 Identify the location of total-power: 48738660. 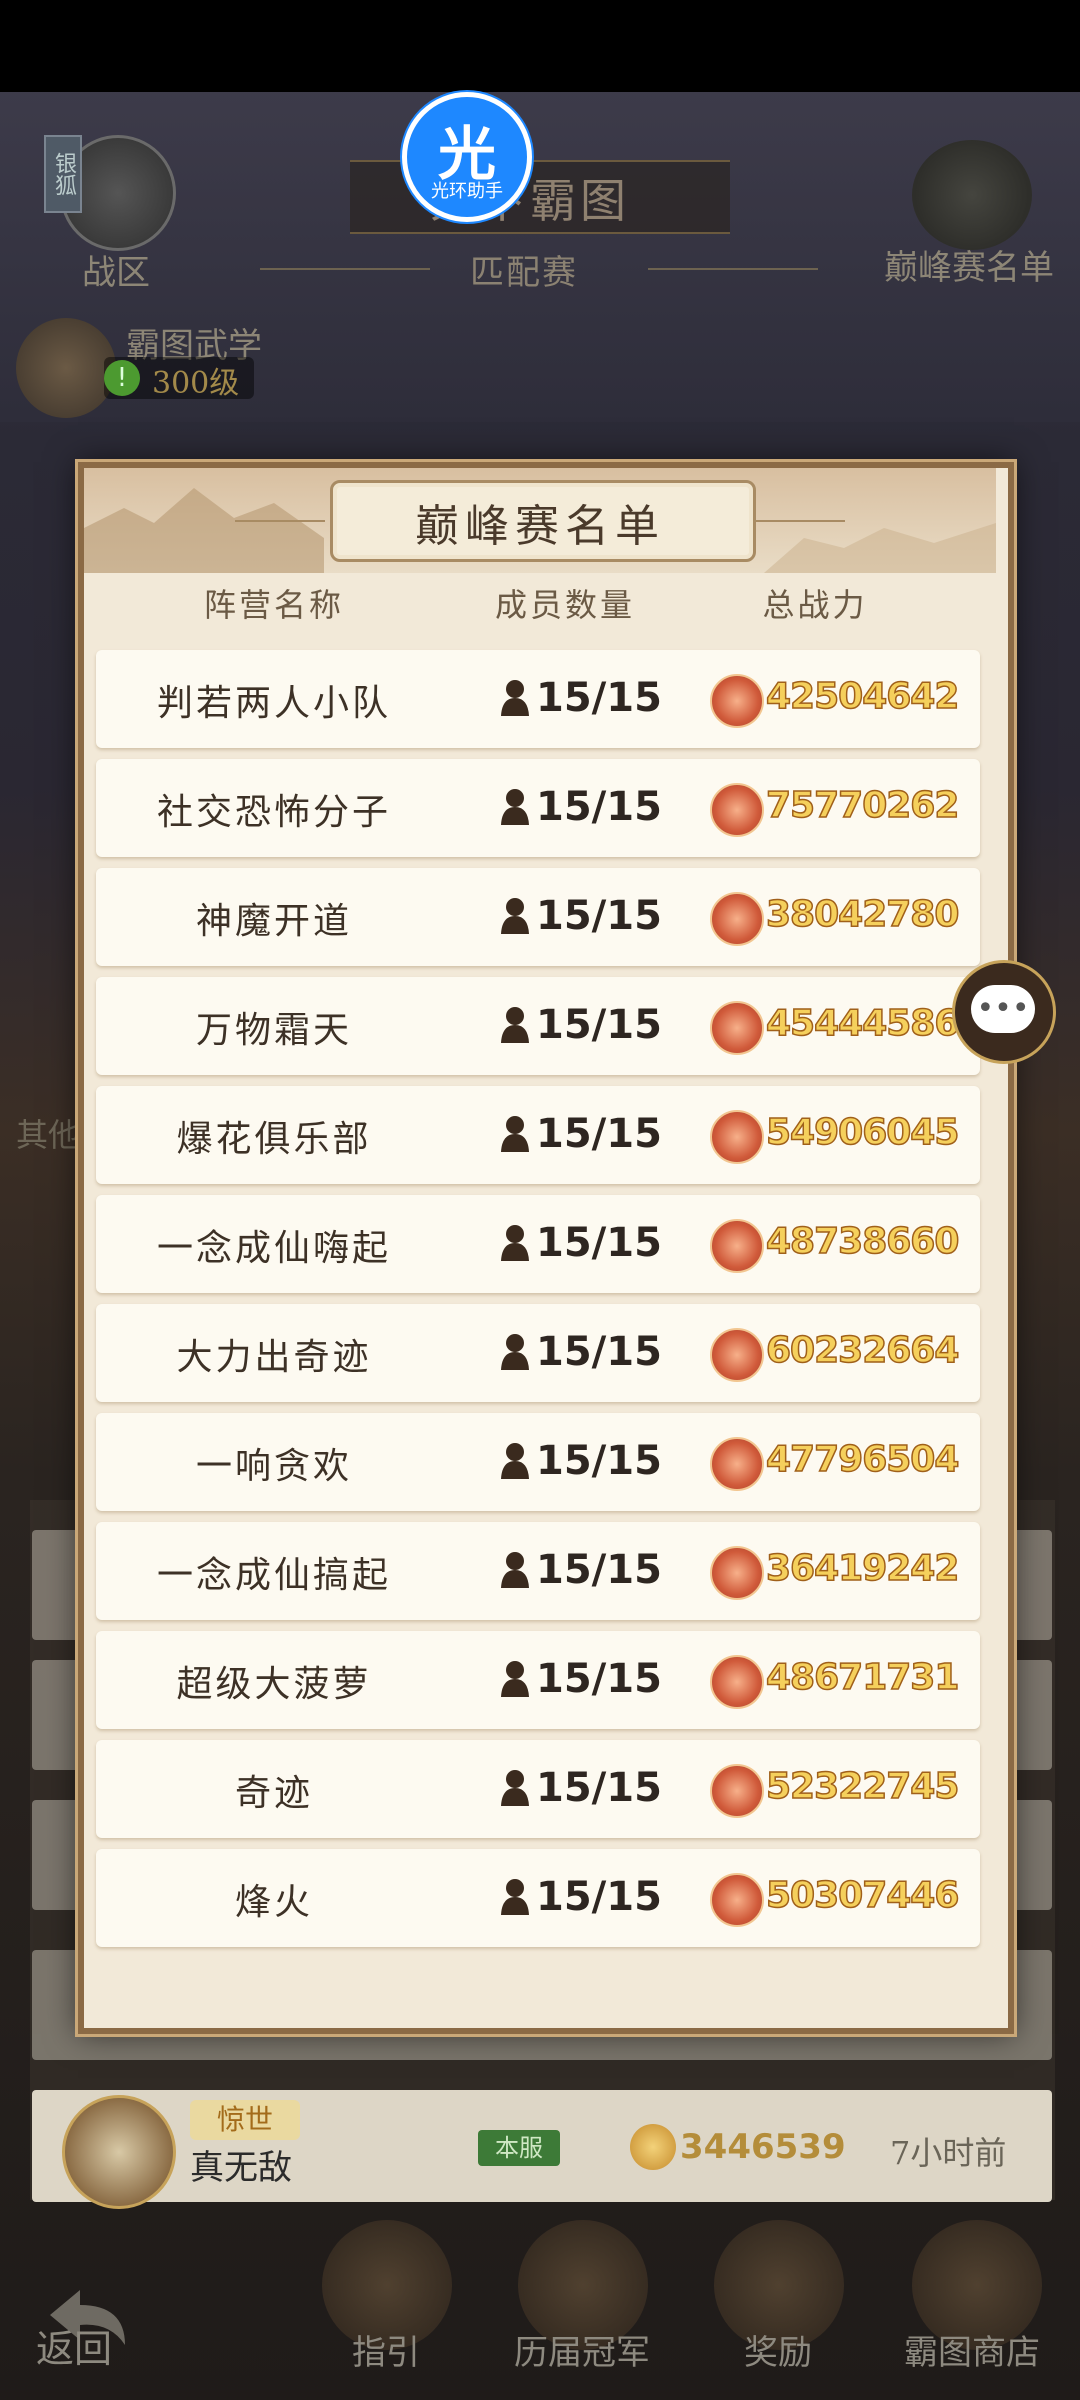
(862, 1241).